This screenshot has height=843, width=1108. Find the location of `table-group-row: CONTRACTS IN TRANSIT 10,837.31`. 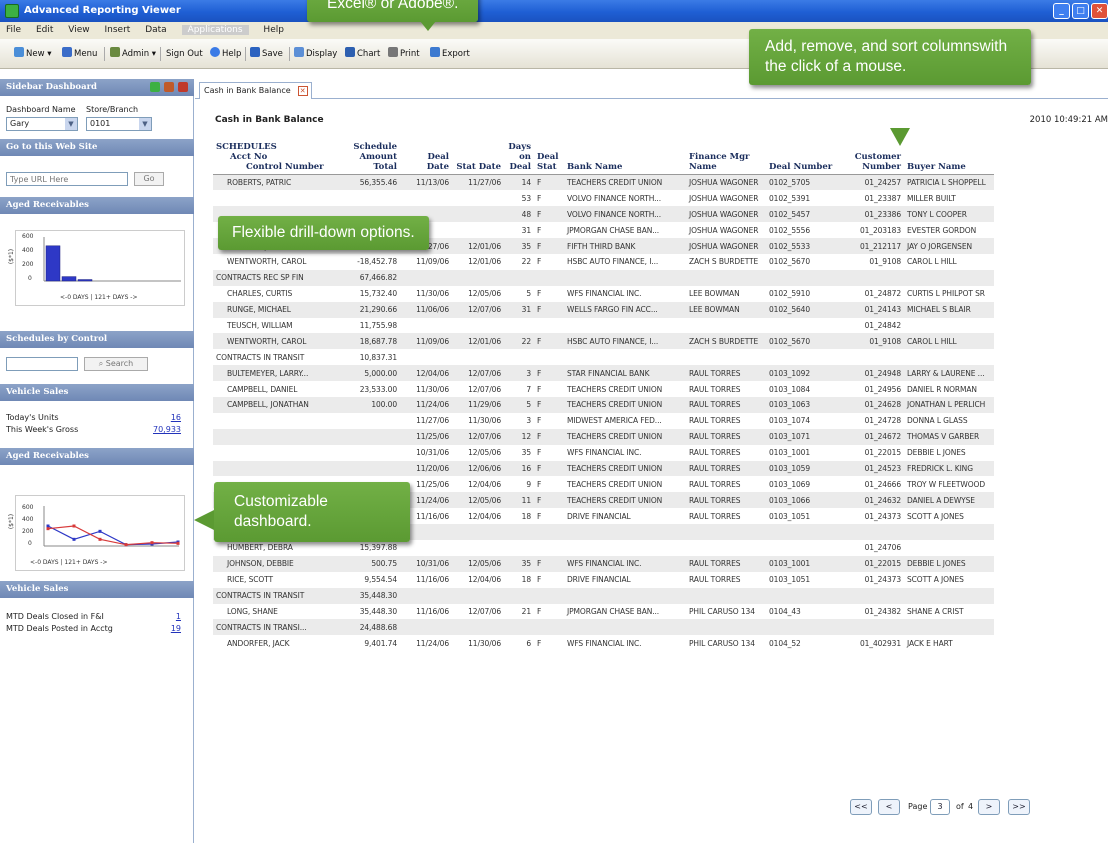

table-group-row: CONTRACTS IN TRANSIT 10,837.31 is located at coordinates (603, 357).